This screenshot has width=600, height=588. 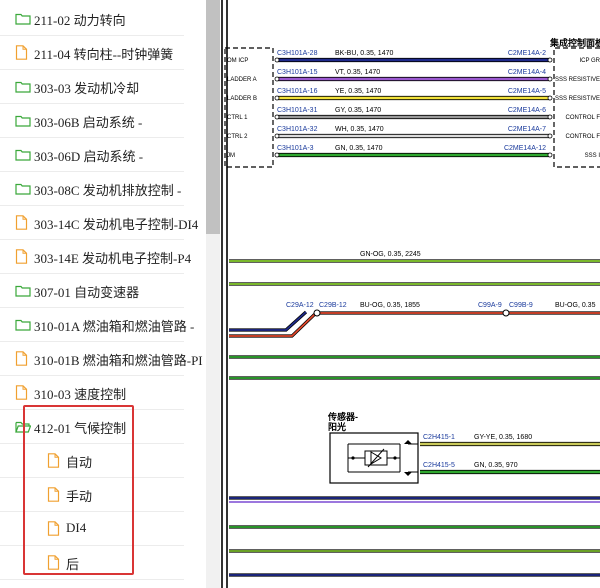 What do you see at coordinates (364, 53) in the screenshot?
I see `wire-spec-label: BK-BU, 0.35, 1470` at bounding box center [364, 53].